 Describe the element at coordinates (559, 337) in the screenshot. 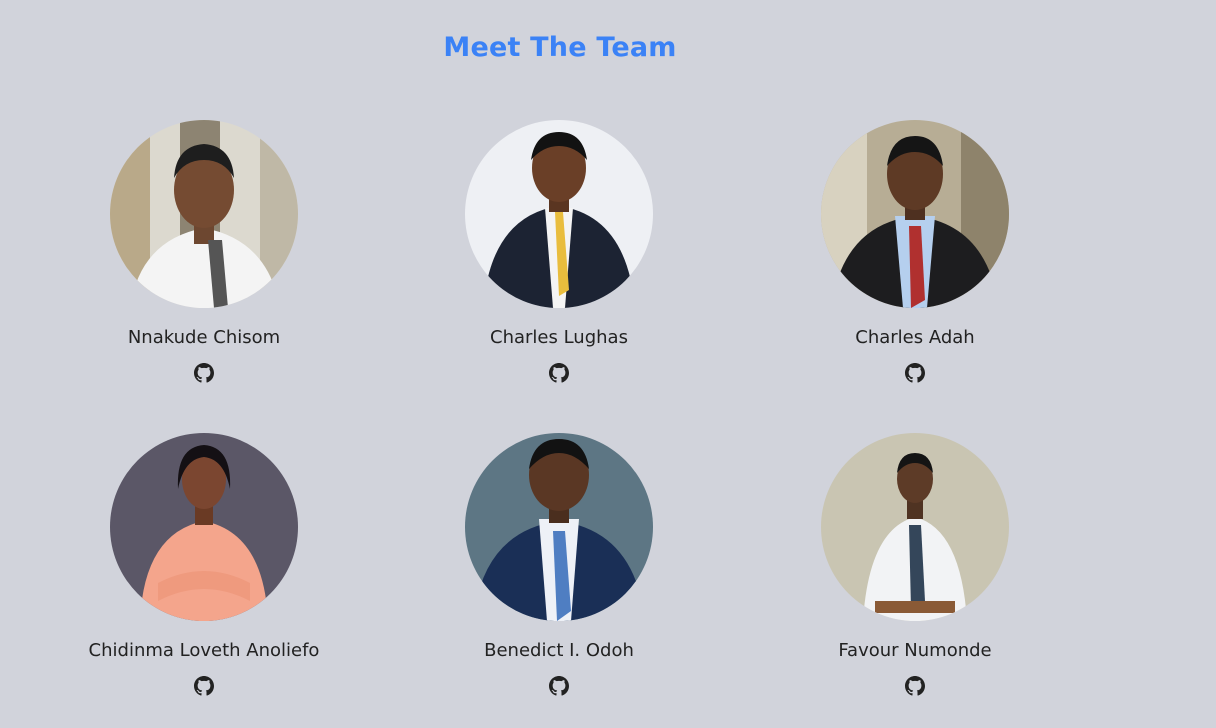

I see `member-name: Charles Lughas` at that location.